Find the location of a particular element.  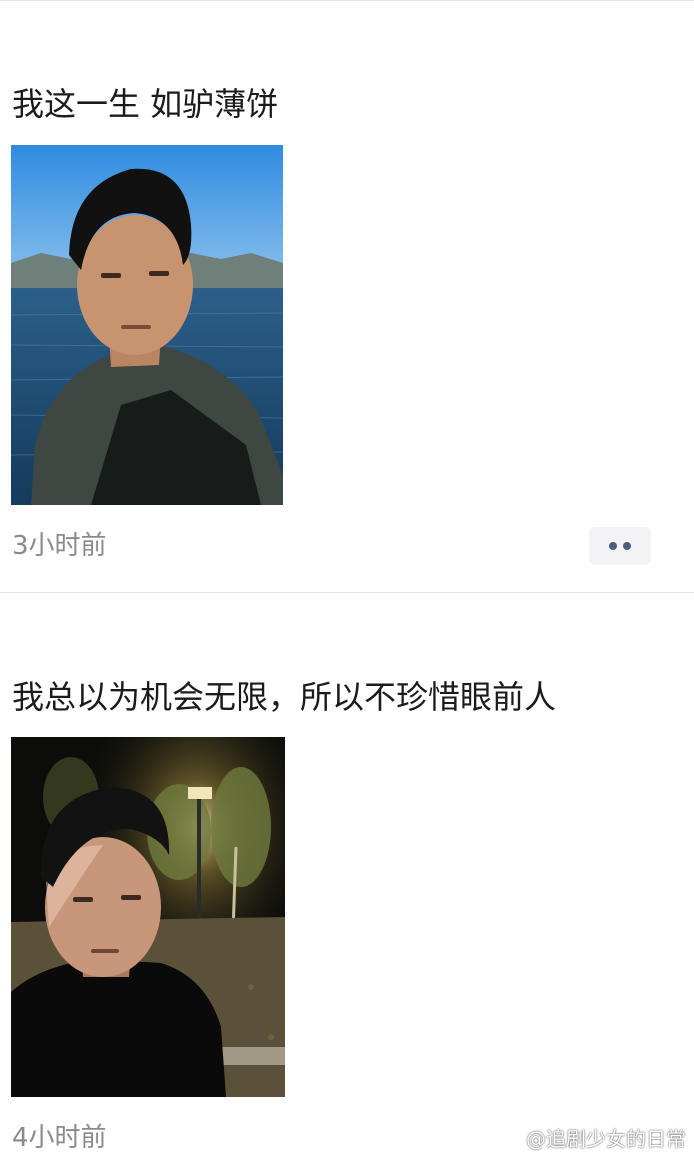

watermark: @追剧少女的日常 is located at coordinates (592, 1139).